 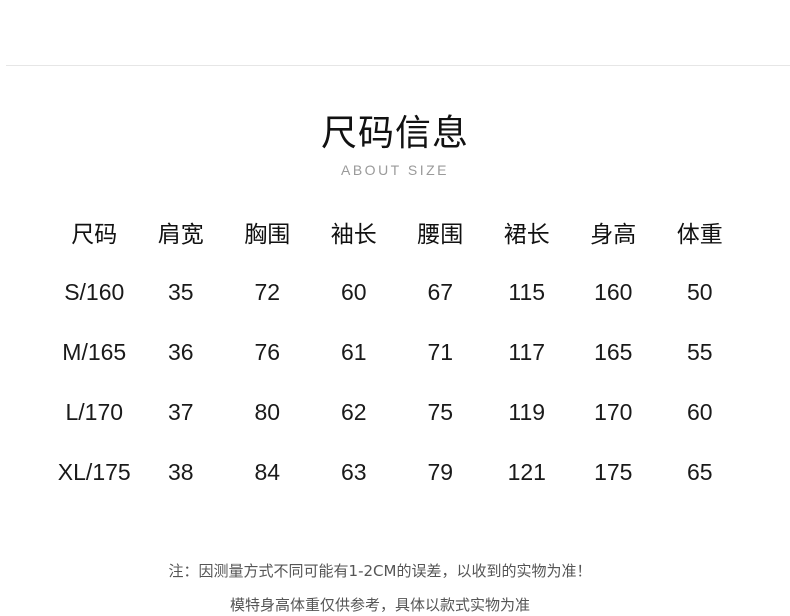 What do you see at coordinates (397, 472) in the screenshot?
I see `table-row: XL/175 38 84 63 79 121 175 65` at bounding box center [397, 472].